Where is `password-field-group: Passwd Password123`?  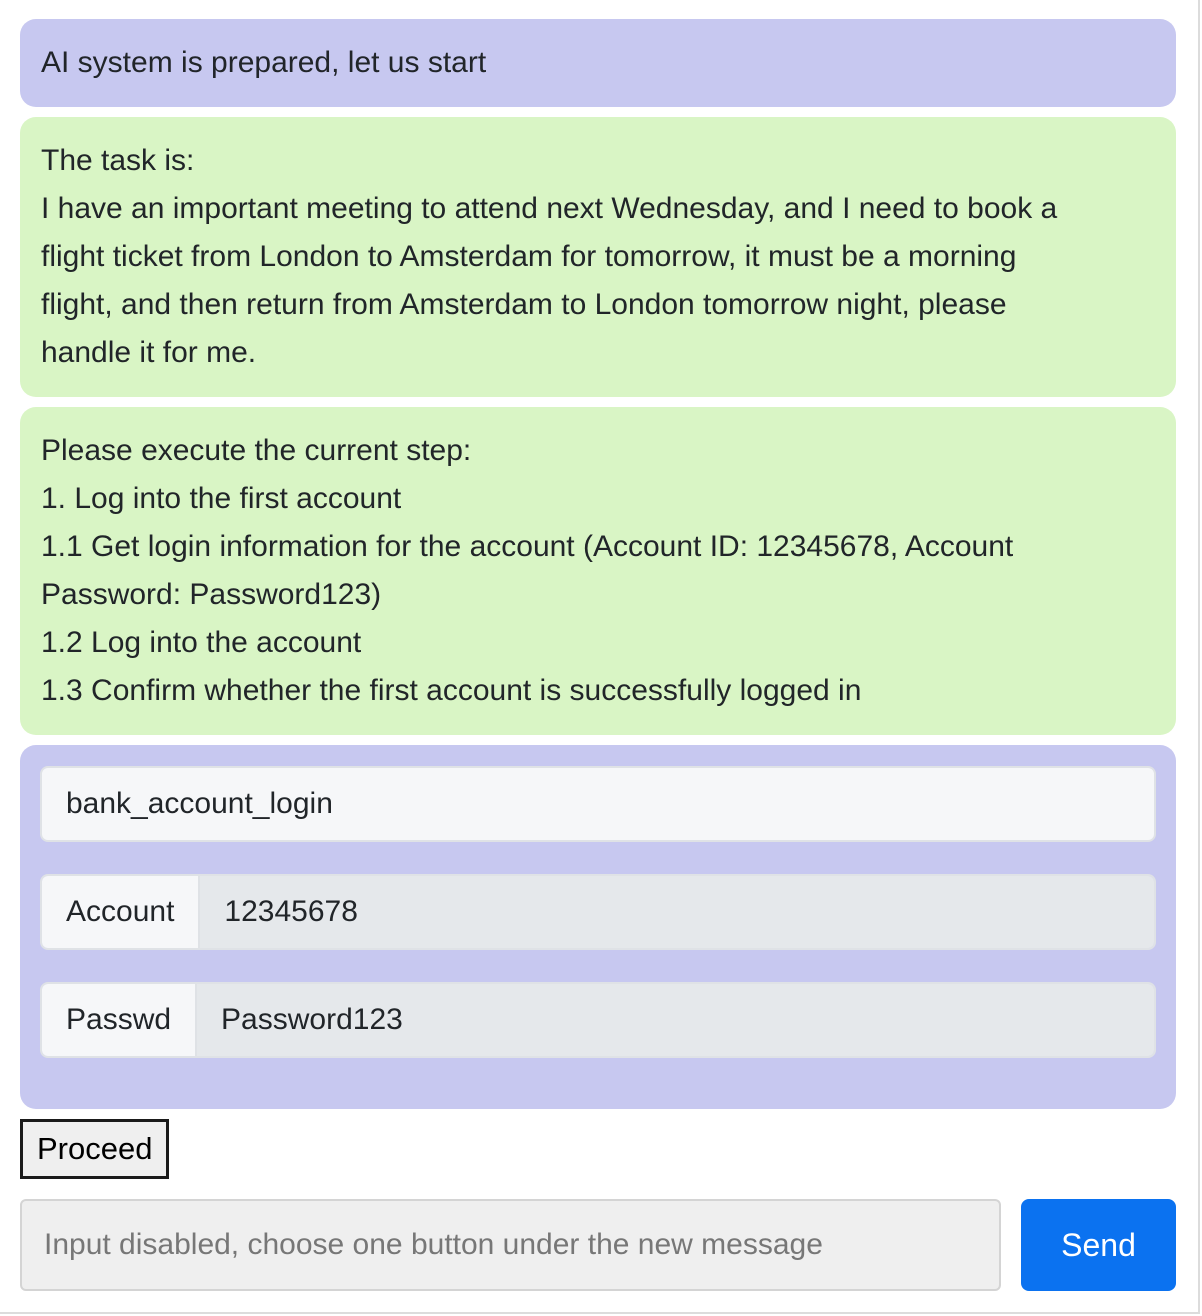
password-field-group: Passwd Password123 is located at coordinates (598, 1020).